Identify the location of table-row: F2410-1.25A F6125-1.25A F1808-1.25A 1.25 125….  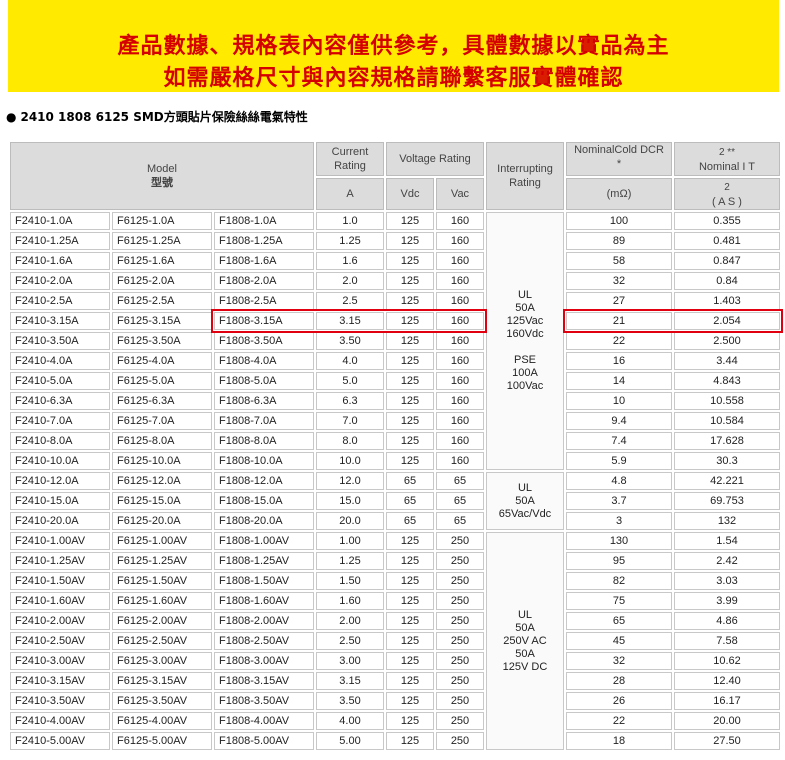
(395, 241).